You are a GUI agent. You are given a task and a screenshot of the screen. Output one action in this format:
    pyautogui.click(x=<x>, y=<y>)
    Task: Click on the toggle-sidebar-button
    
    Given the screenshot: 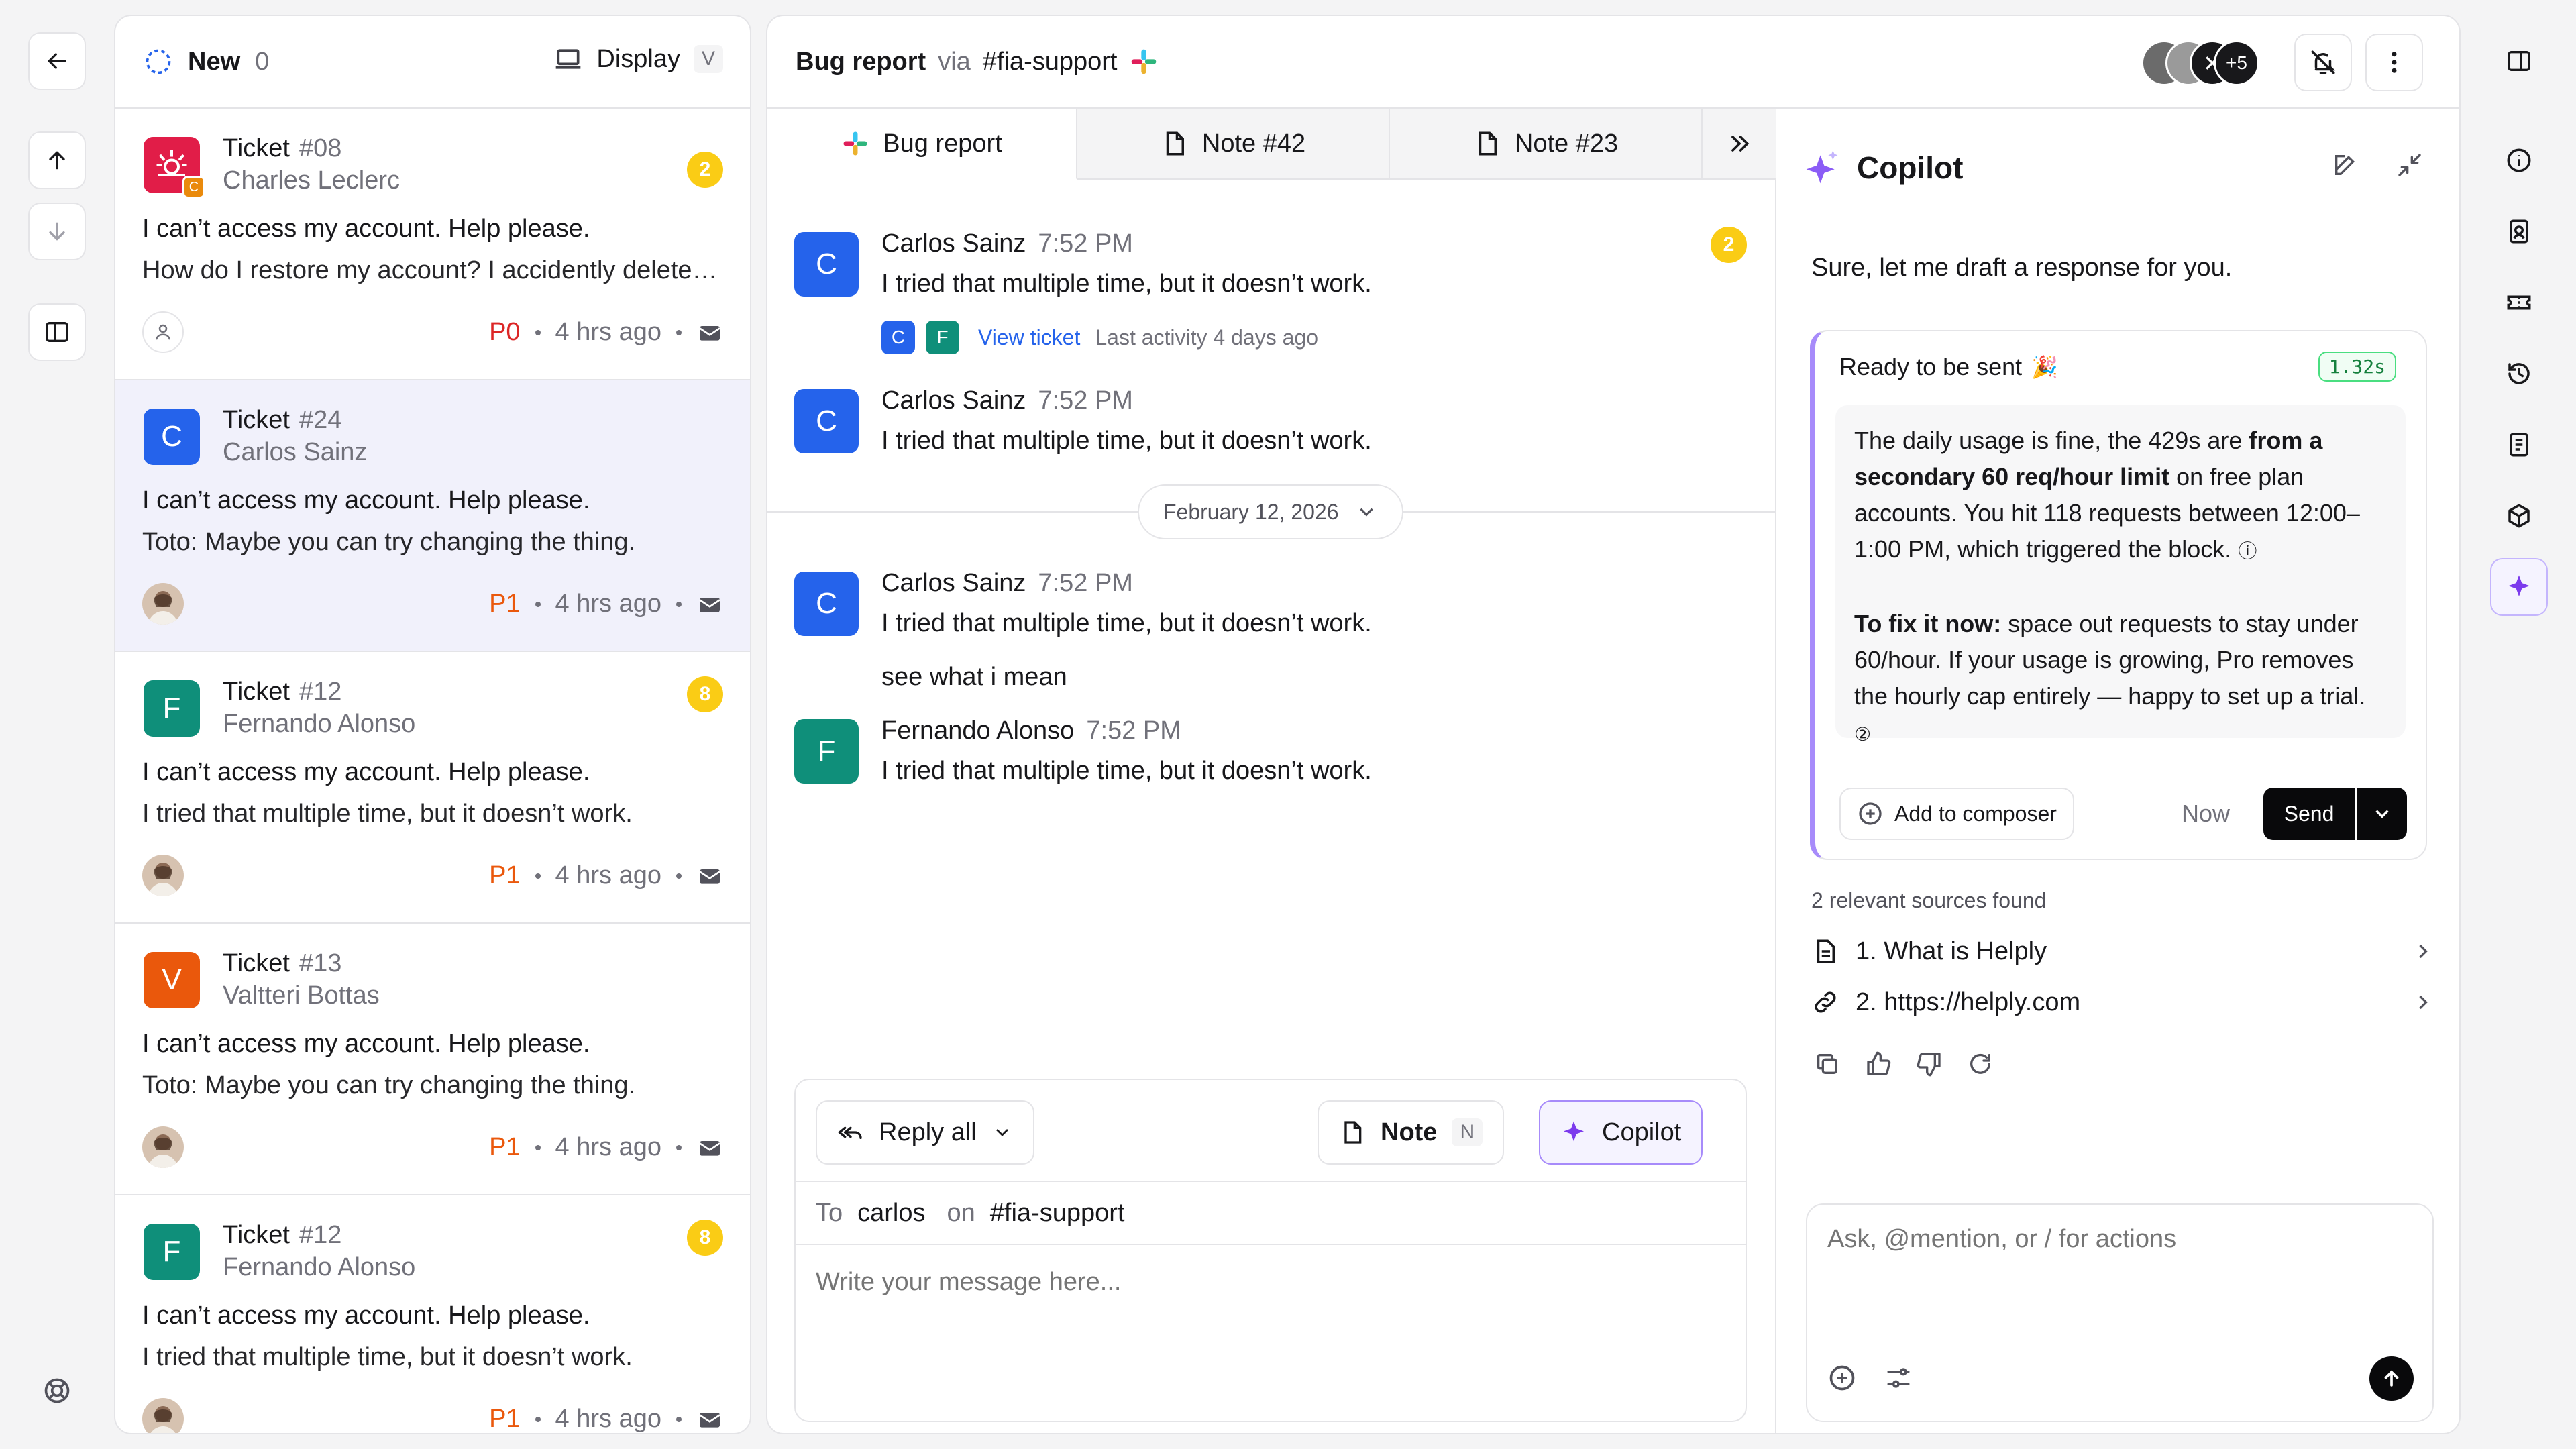 What is the action you would take?
    pyautogui.click(x=57, y=332)
    